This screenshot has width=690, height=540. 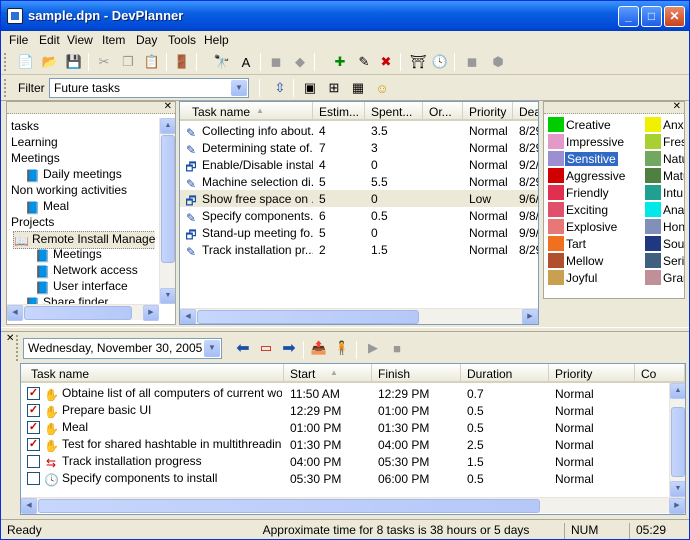 I want to click on menu-file: File, so click(x=18, y=40).